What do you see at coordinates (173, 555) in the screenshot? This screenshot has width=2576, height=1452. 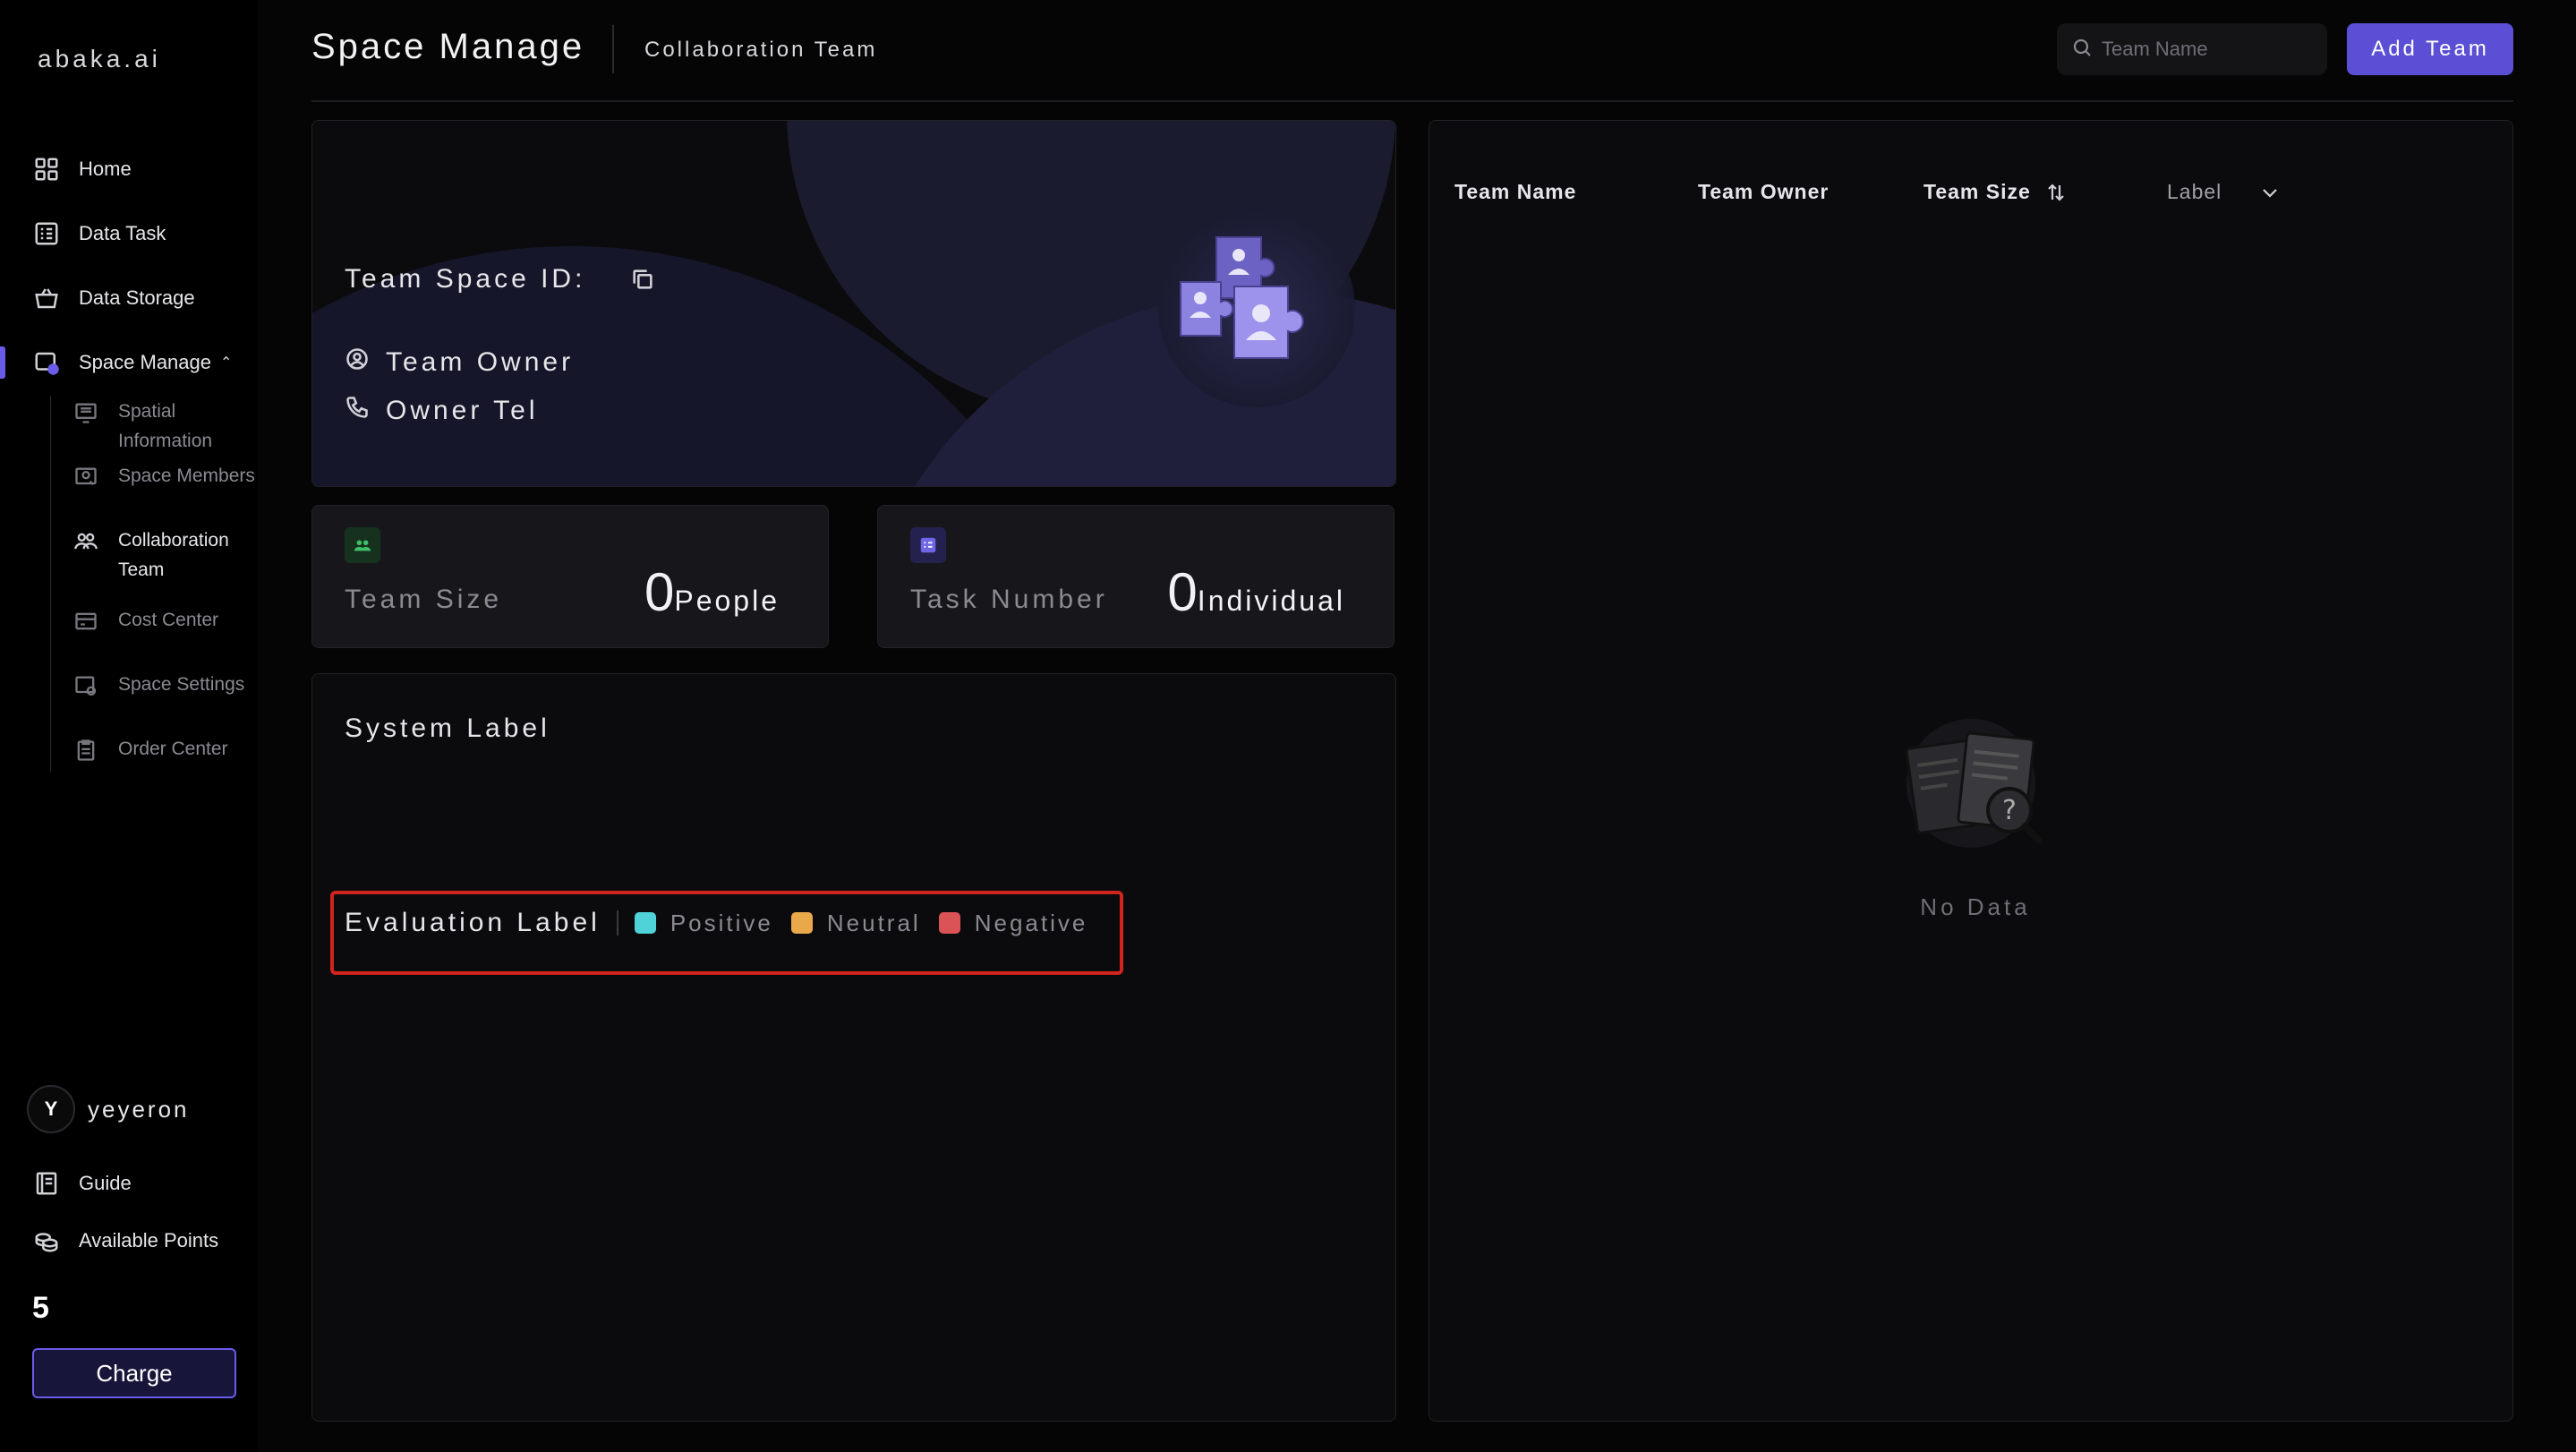 I see `sidebar-item-label: Collaboration Team` at bounding box center [173, 555].